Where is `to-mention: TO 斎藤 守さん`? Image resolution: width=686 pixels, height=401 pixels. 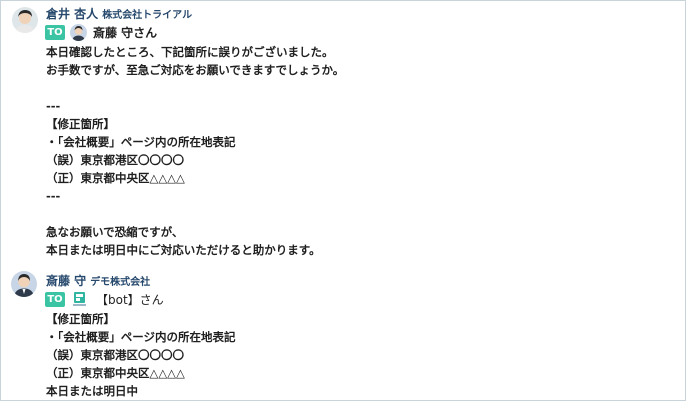
to-mention: TO 斎藤 守さん is located at coordinates (101, 32).